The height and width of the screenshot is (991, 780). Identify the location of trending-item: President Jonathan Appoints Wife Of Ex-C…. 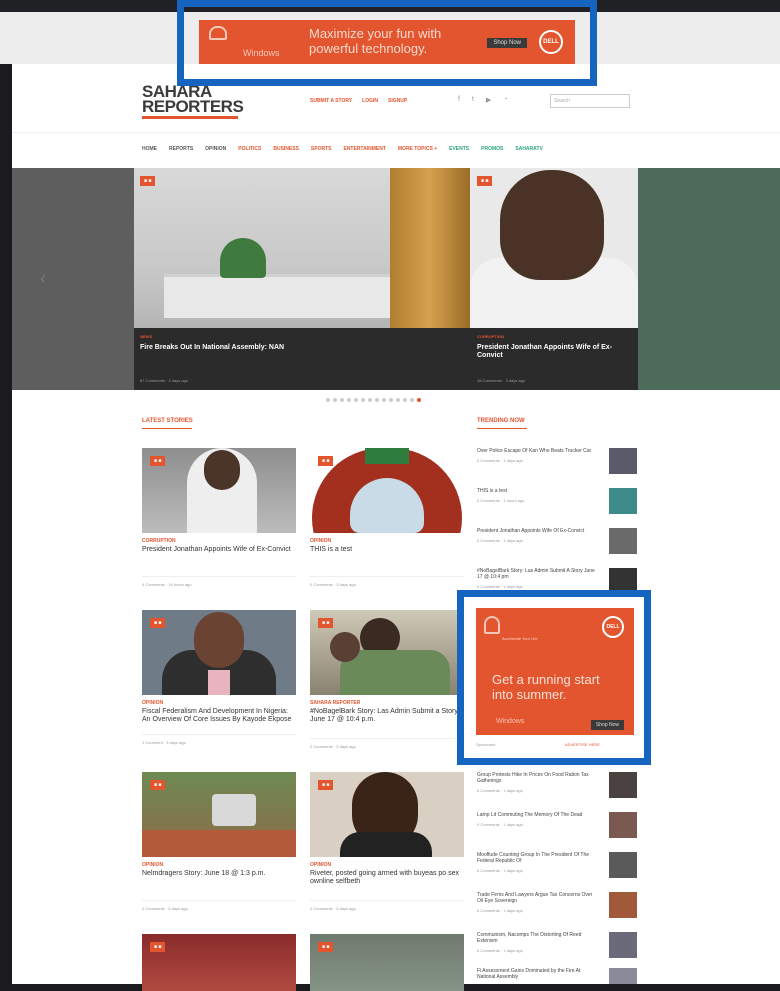
(557, 541).